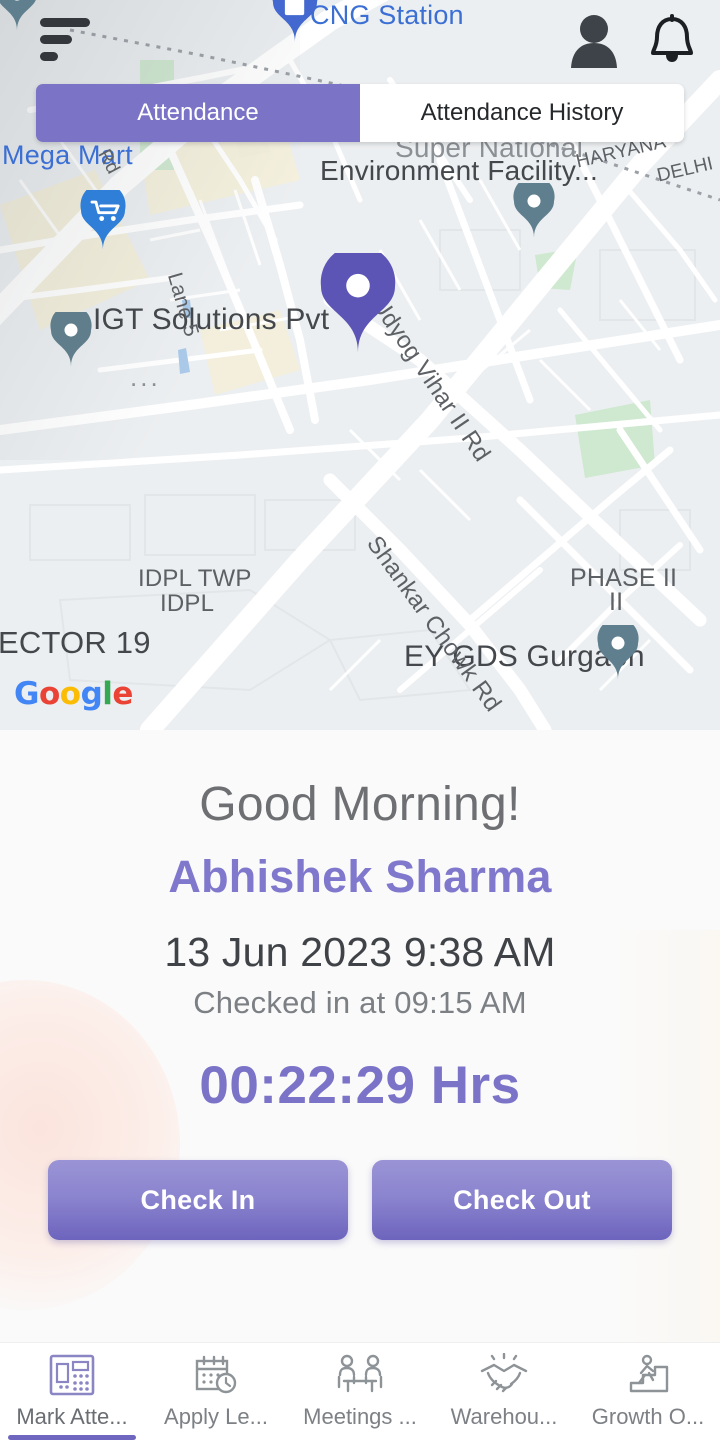 This screenshot has width=720, height=1440. I want to click on map-label: ECTOR 19, so click(75, 642).